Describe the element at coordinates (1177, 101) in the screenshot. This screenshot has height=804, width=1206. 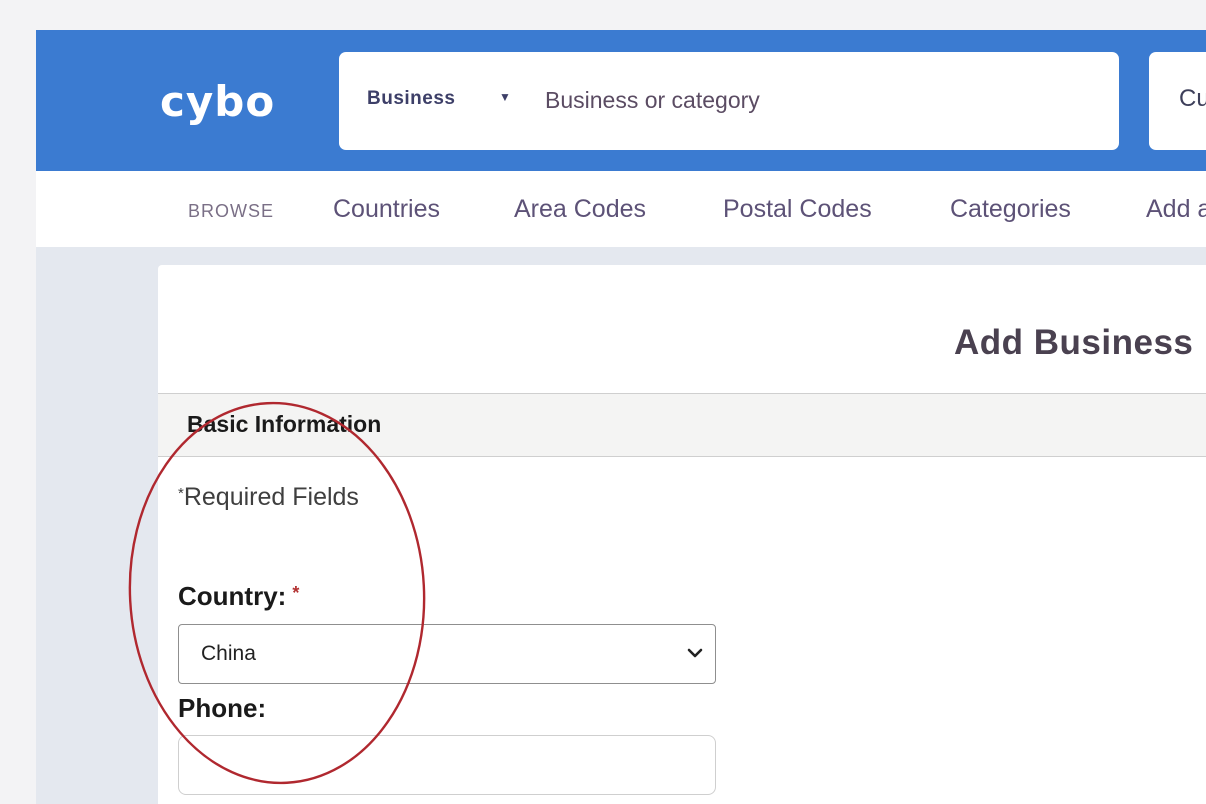
I see `location-box: Cu` at that location.